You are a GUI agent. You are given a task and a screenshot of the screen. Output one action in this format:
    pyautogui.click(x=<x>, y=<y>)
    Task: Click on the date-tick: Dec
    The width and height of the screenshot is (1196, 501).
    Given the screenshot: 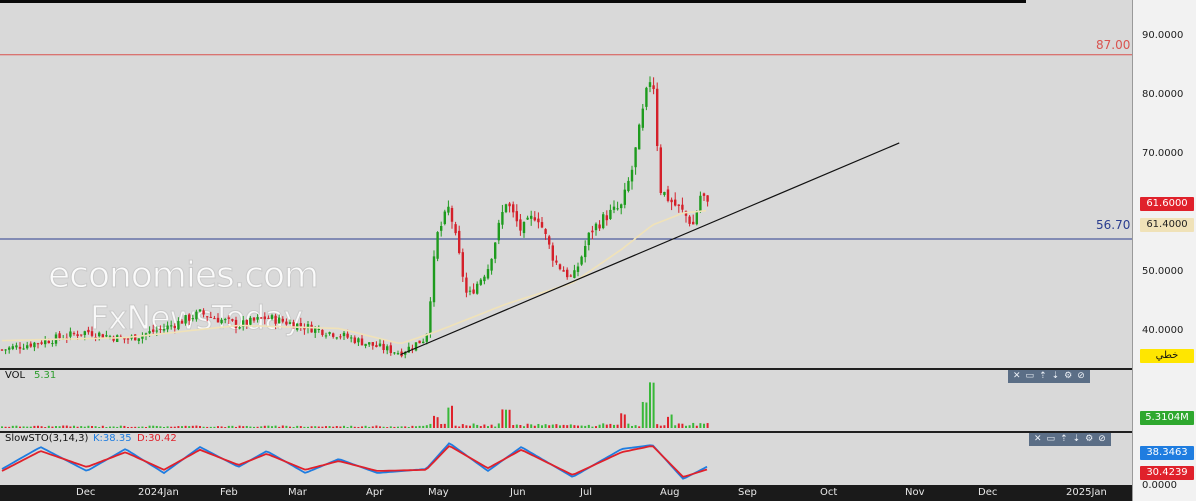 What is the action you would take?
    pyautogui.click(x=988, y=492)
    